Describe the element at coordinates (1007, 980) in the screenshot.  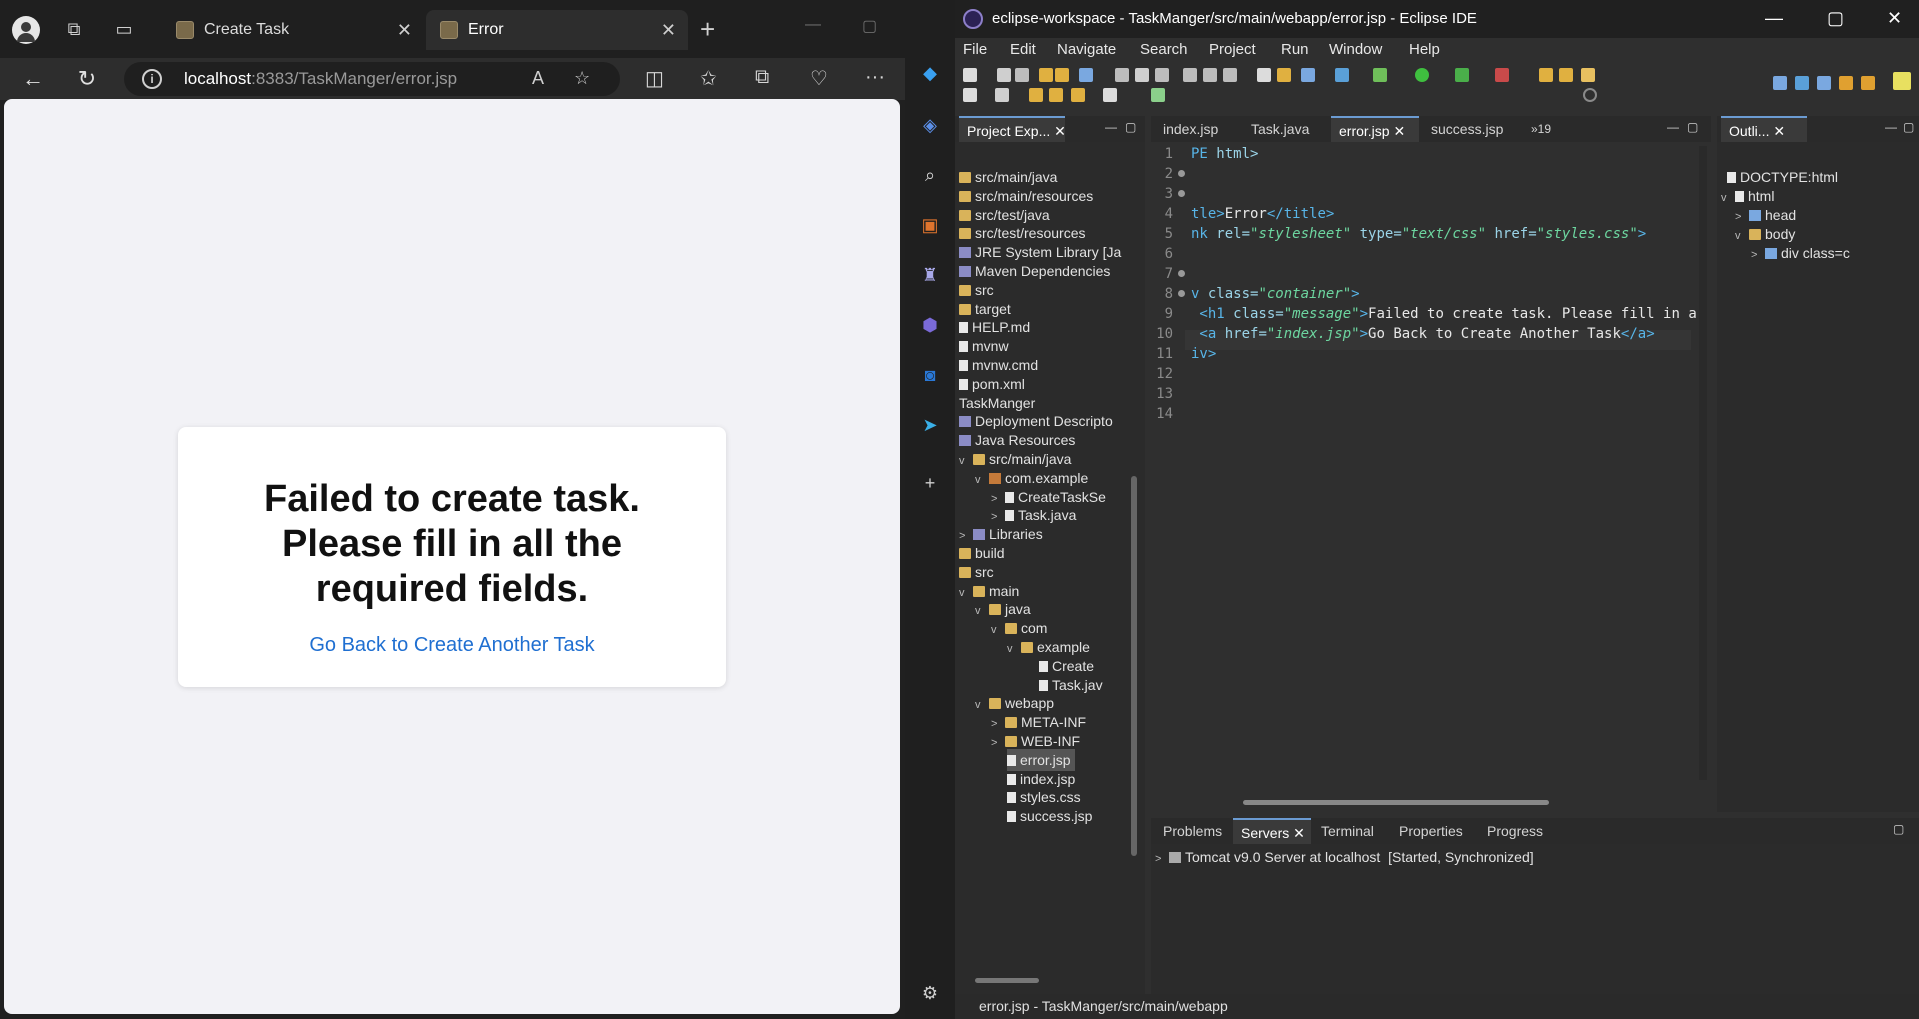
I see `tree-horizontal-scrollbar` at that location.